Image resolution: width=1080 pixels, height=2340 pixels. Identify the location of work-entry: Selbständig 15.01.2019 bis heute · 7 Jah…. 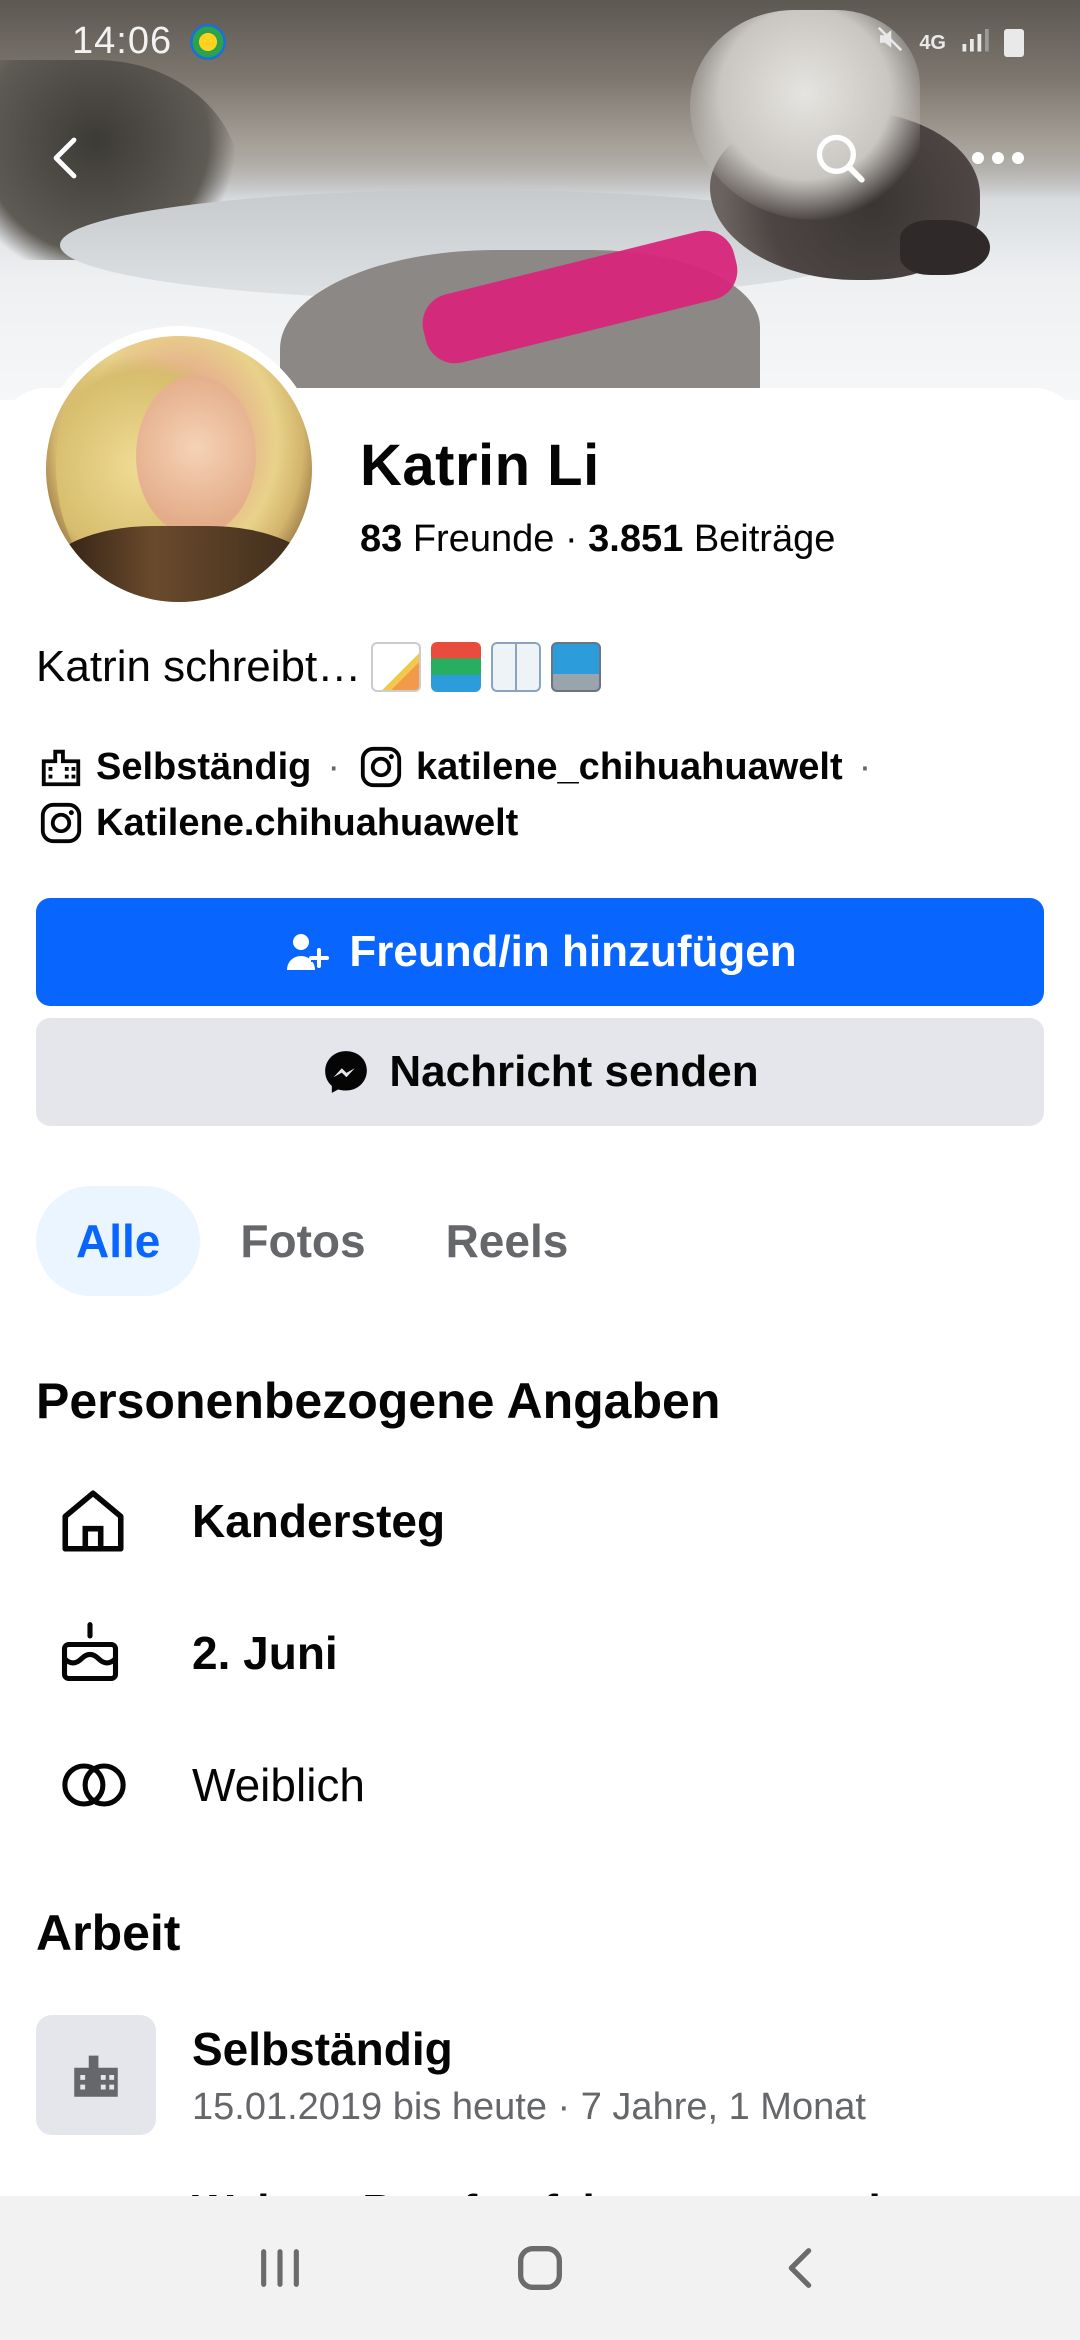
(540, 2075).